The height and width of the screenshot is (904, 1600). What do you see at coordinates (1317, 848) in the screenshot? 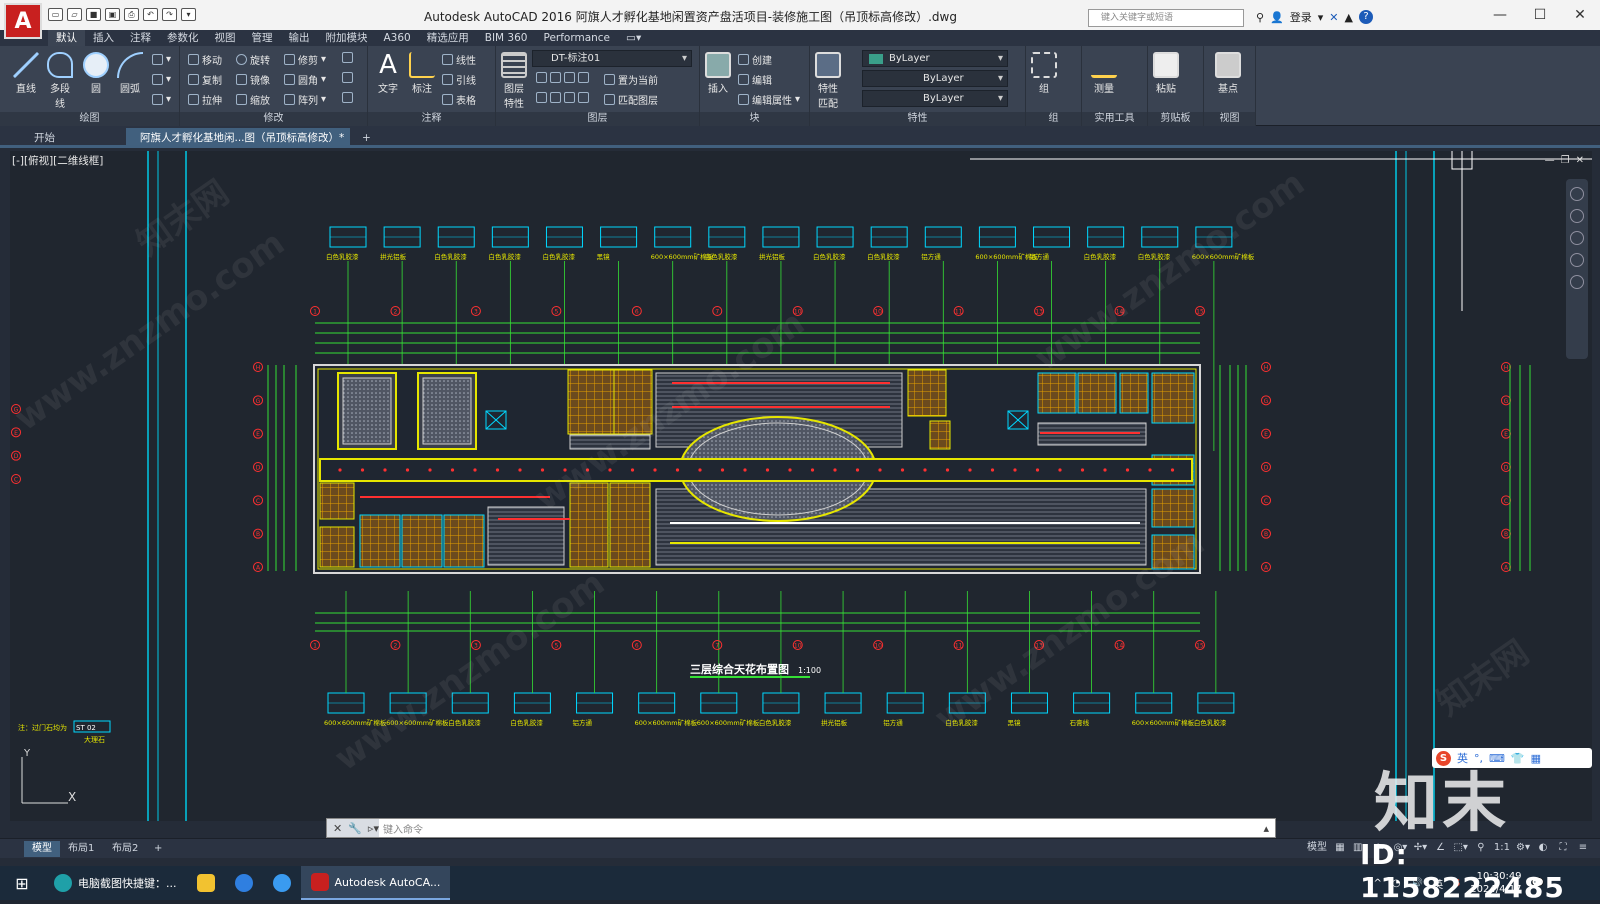
I see `model-space-toggle: 模型` at bounding box center [1317, 848].